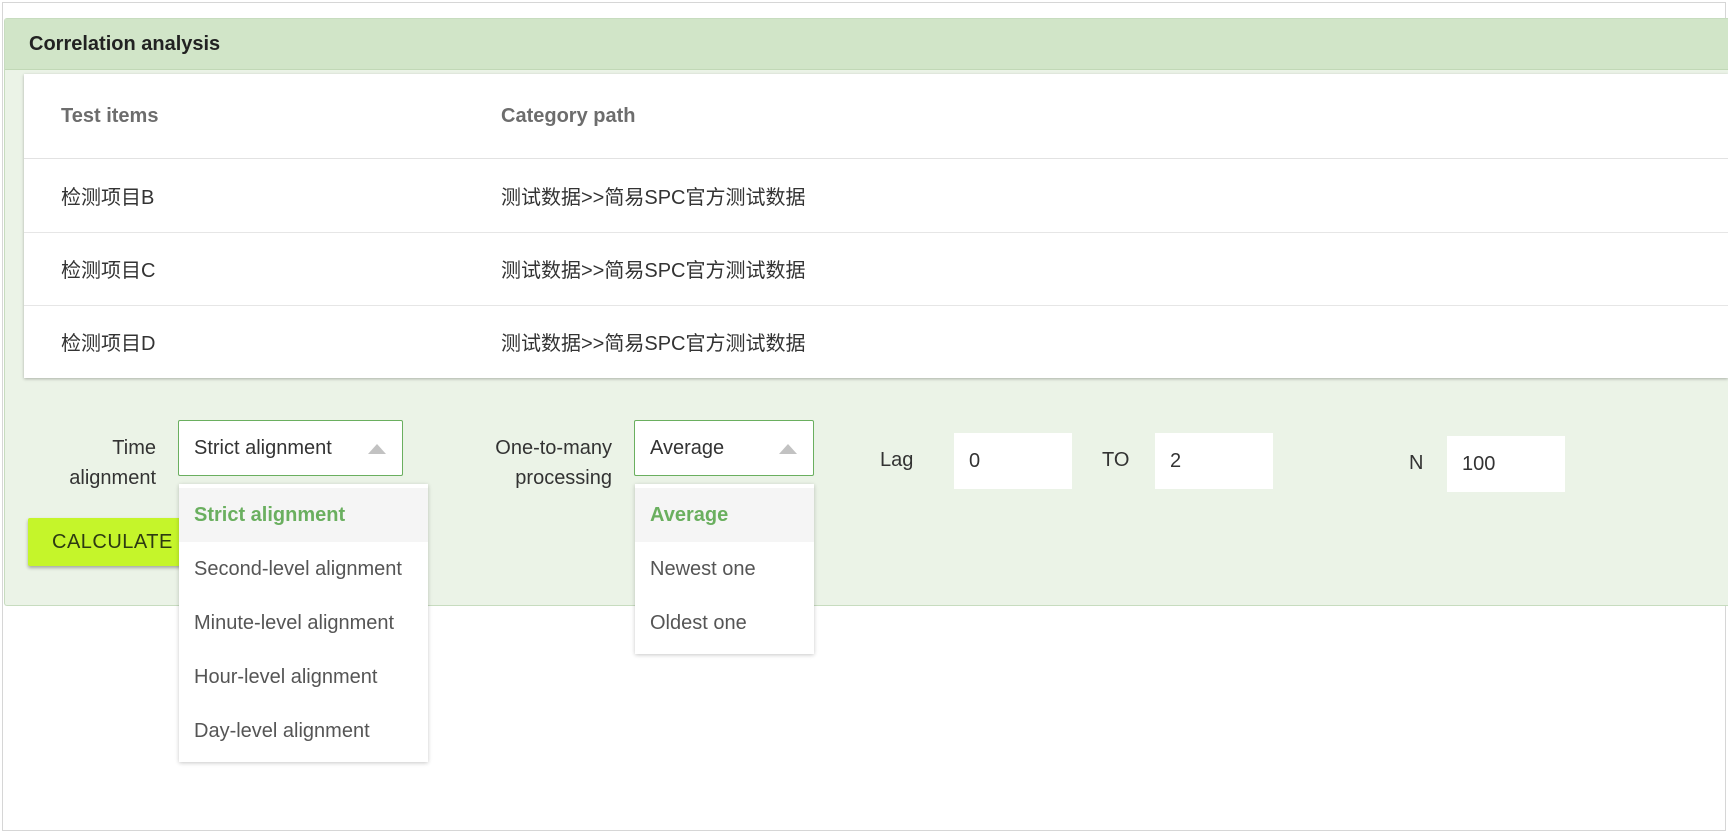  What do you see at coordinates (108, 344) in the screenshot?
I see `test-item-cell: 检测项目D` at bounding box center [108, 344].